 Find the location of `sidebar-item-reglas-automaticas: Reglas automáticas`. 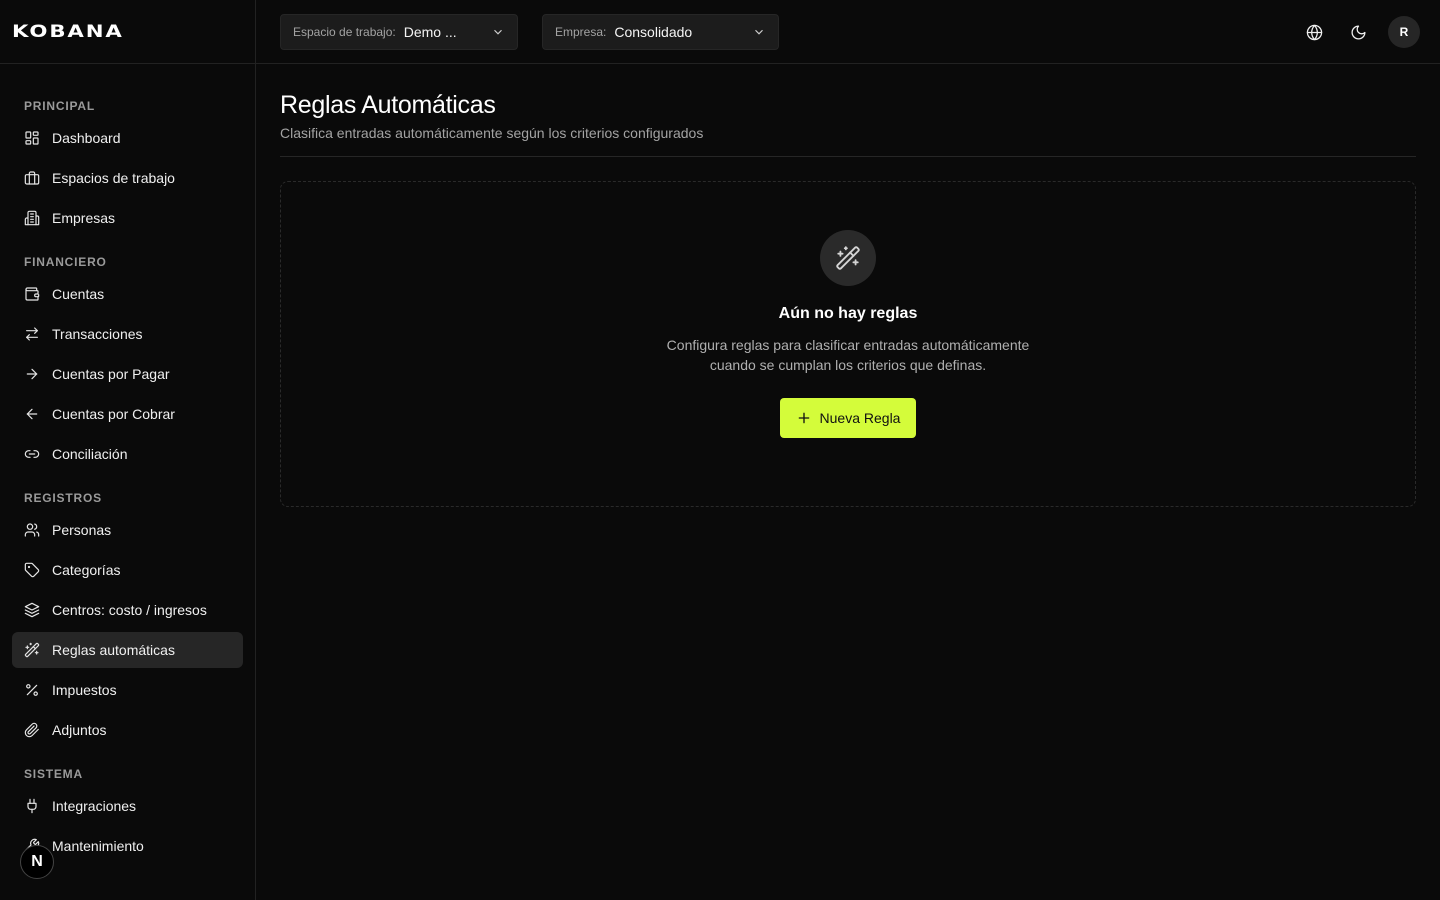

sidebar-item-reglas-automaticas: Reglas automáticas is located at coordinates (127, 650).